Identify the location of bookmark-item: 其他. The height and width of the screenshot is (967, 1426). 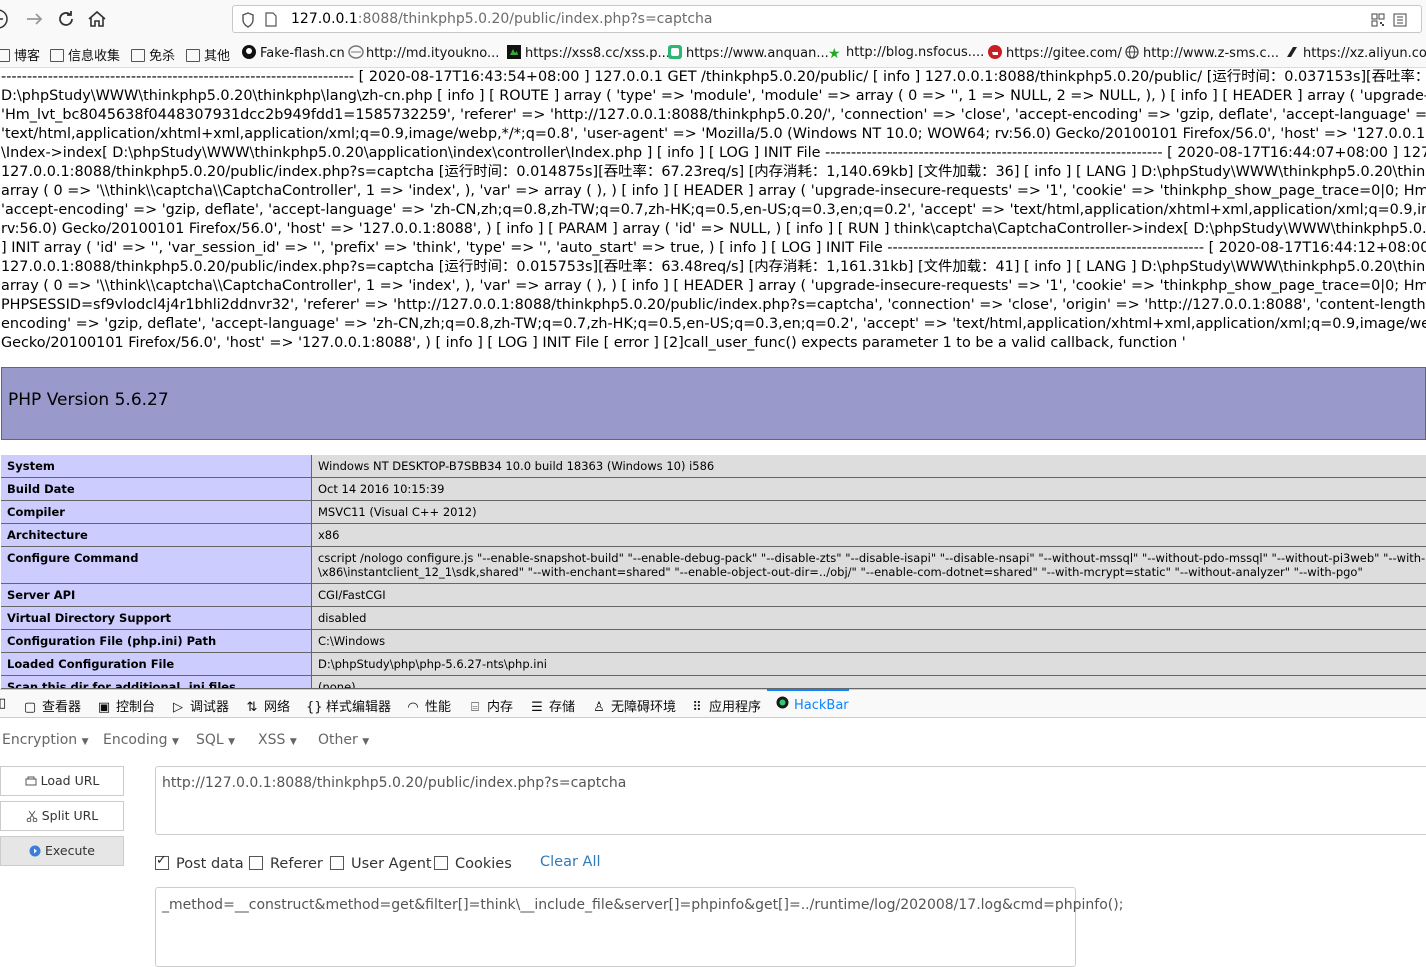
(208, 54).